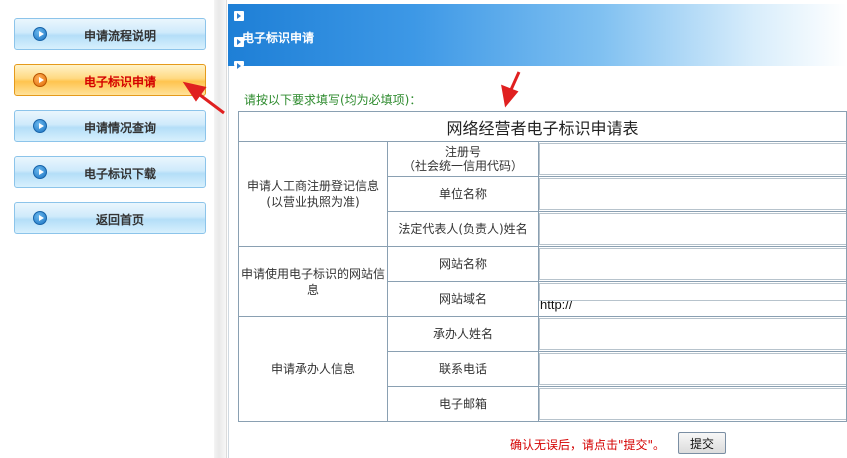 The width and height of the screenshot is (847, 458). What do you see at coordinates (588, 445) in the screenshot?
I see `confirm-text: 确认无误后，请点击"提交"。` at bounding box center [588, 445].